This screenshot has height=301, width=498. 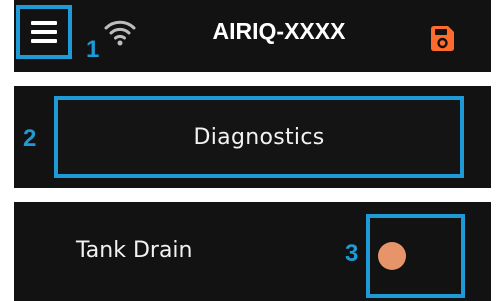 I want to click on callout-number-2: 2, so click(x=30, y=138).